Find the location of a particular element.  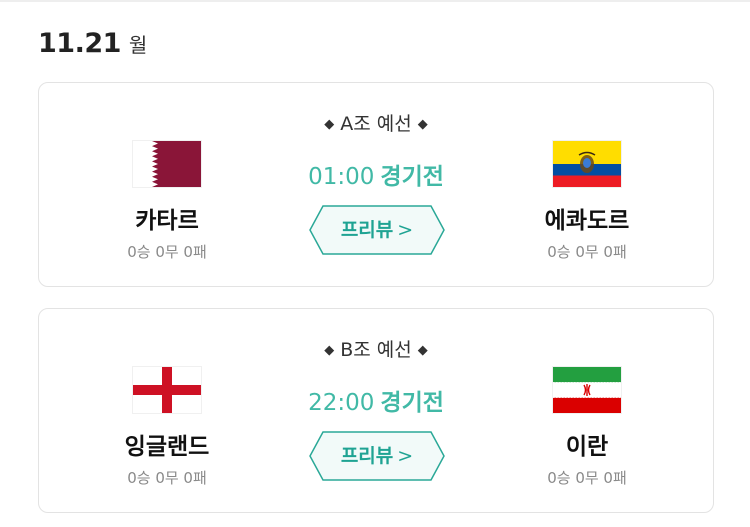

date-number: 11.21 is located at coordinates (79, 43).